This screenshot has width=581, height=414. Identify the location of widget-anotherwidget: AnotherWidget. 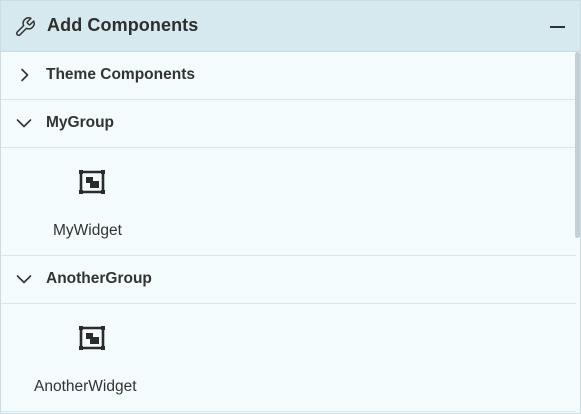
(93, 360).